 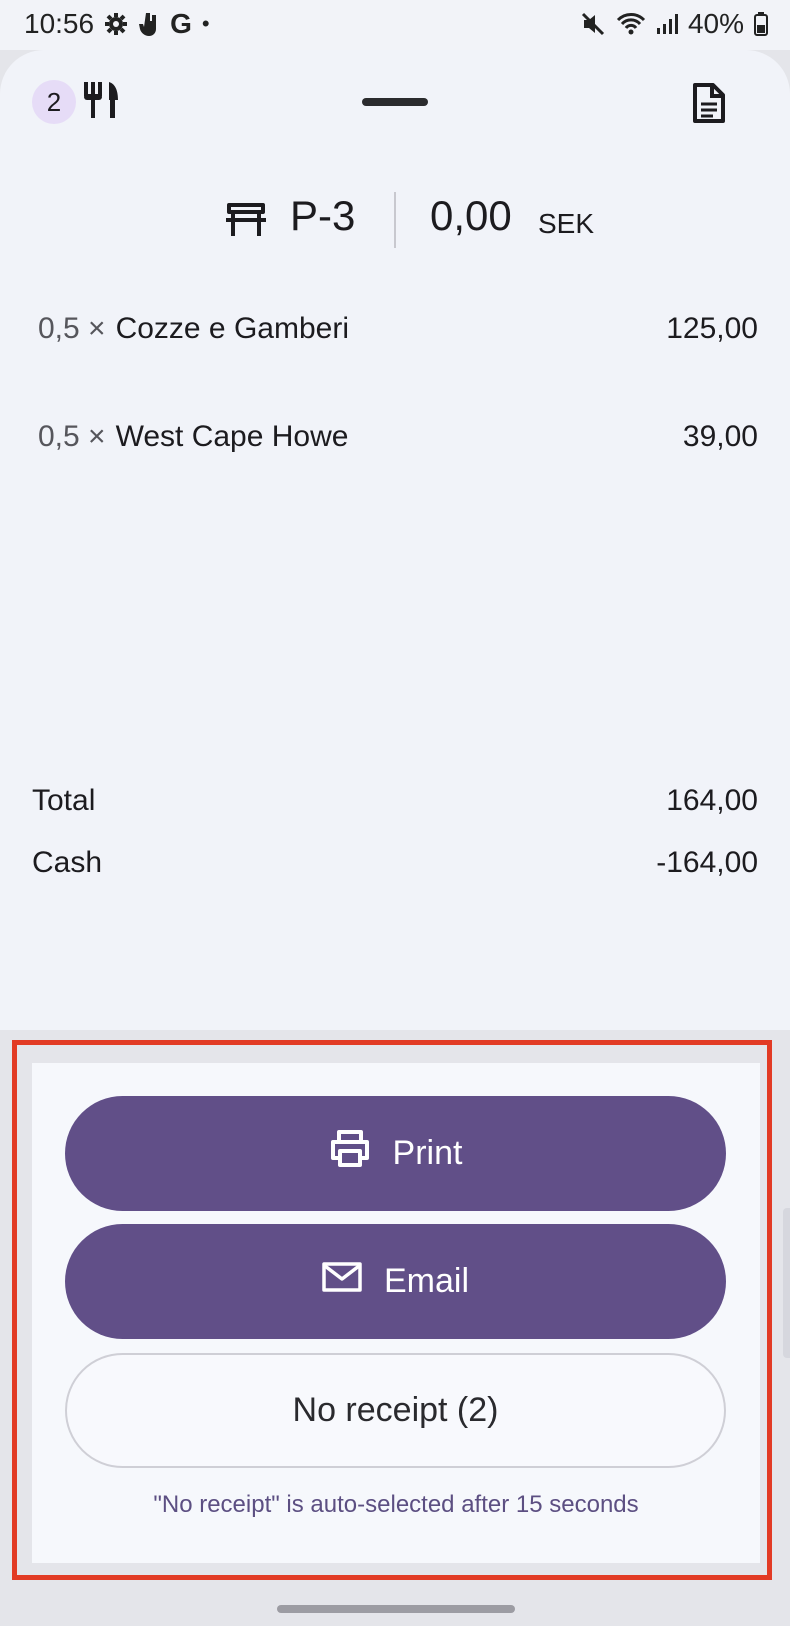 I want to click on status-bar-right: 40%, so click(x=674, y=24).